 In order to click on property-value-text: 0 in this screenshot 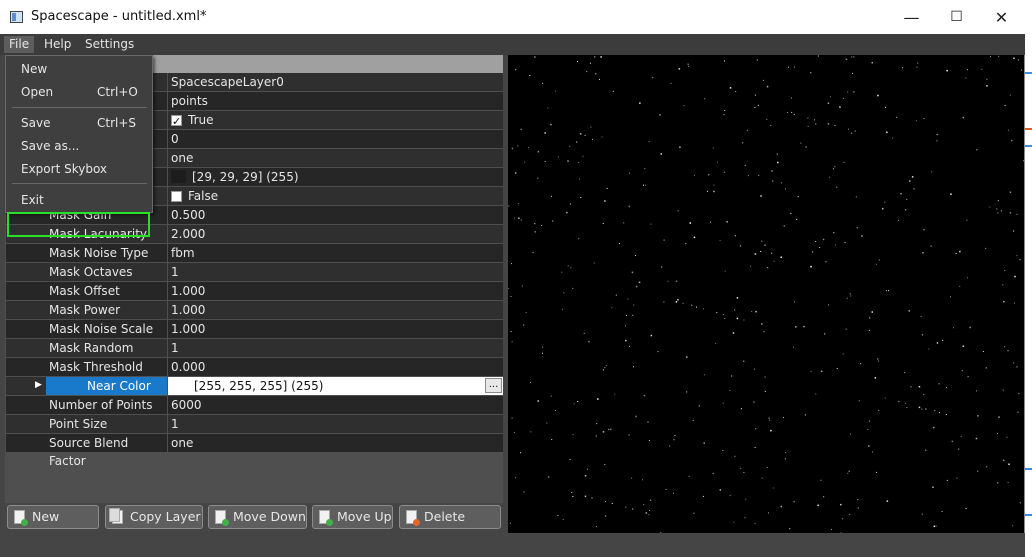, I will do `click(175, 139)`.